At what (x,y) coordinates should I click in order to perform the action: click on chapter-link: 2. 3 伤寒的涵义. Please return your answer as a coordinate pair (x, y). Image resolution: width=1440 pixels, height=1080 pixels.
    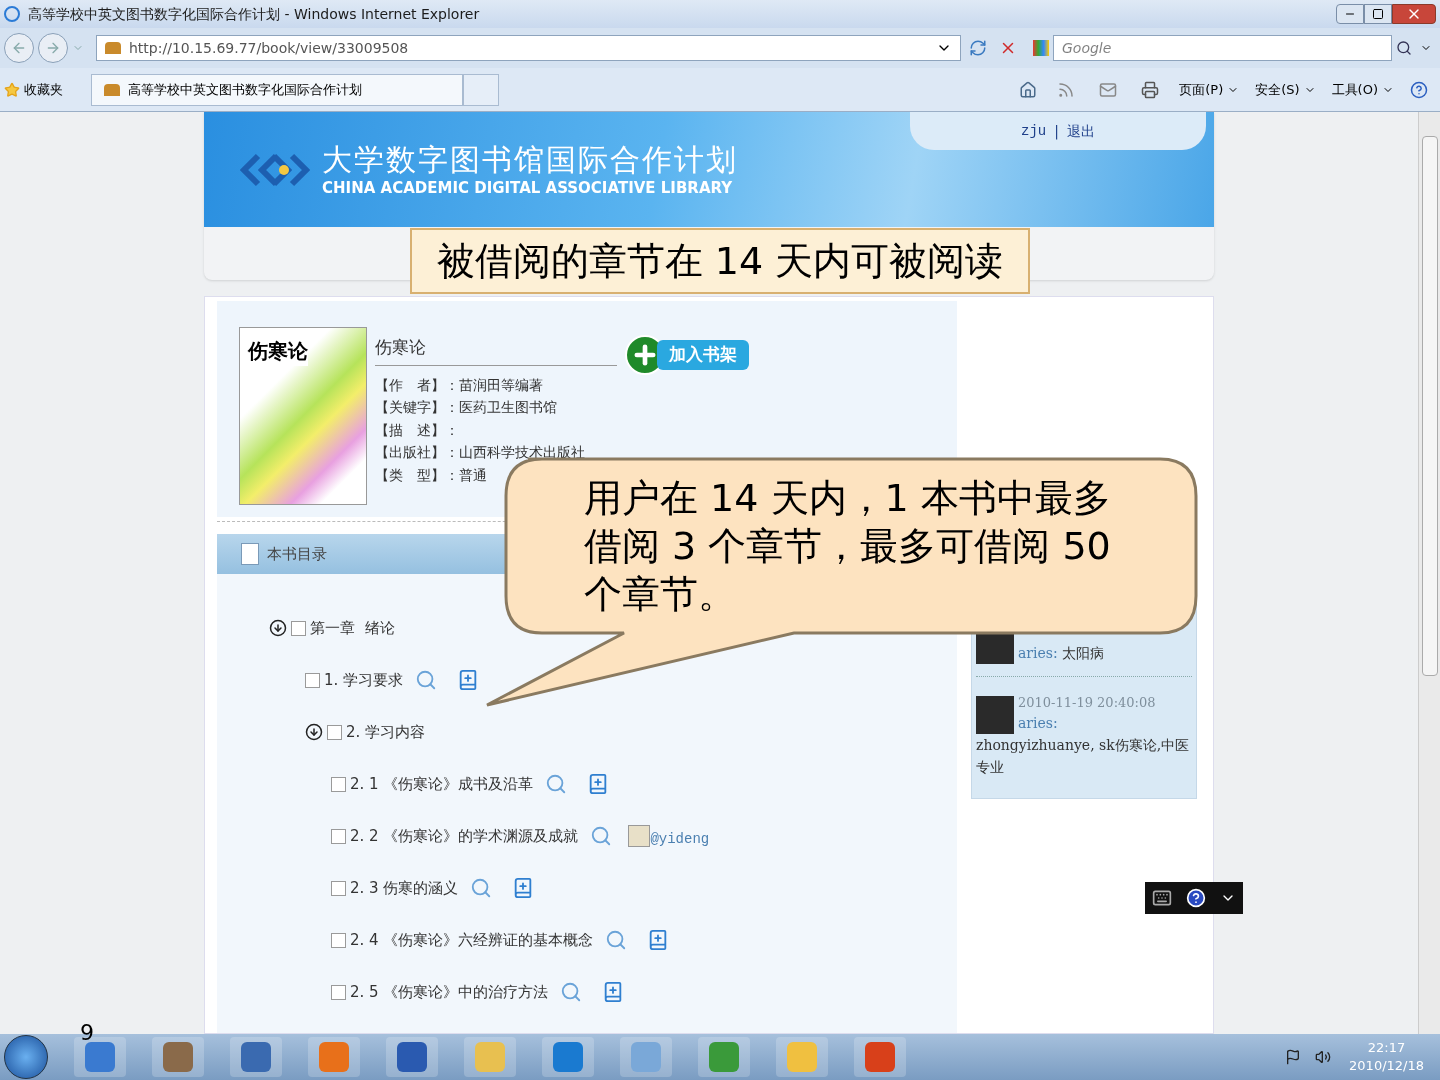
    Looking at the image, I should click on (404, 888).